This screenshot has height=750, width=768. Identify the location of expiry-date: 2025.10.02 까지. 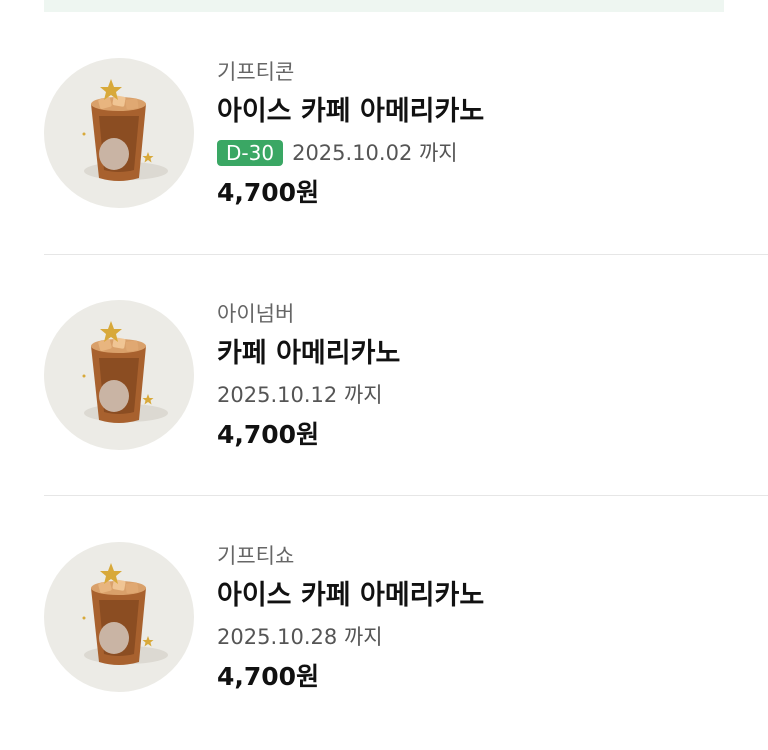
(375, 153).